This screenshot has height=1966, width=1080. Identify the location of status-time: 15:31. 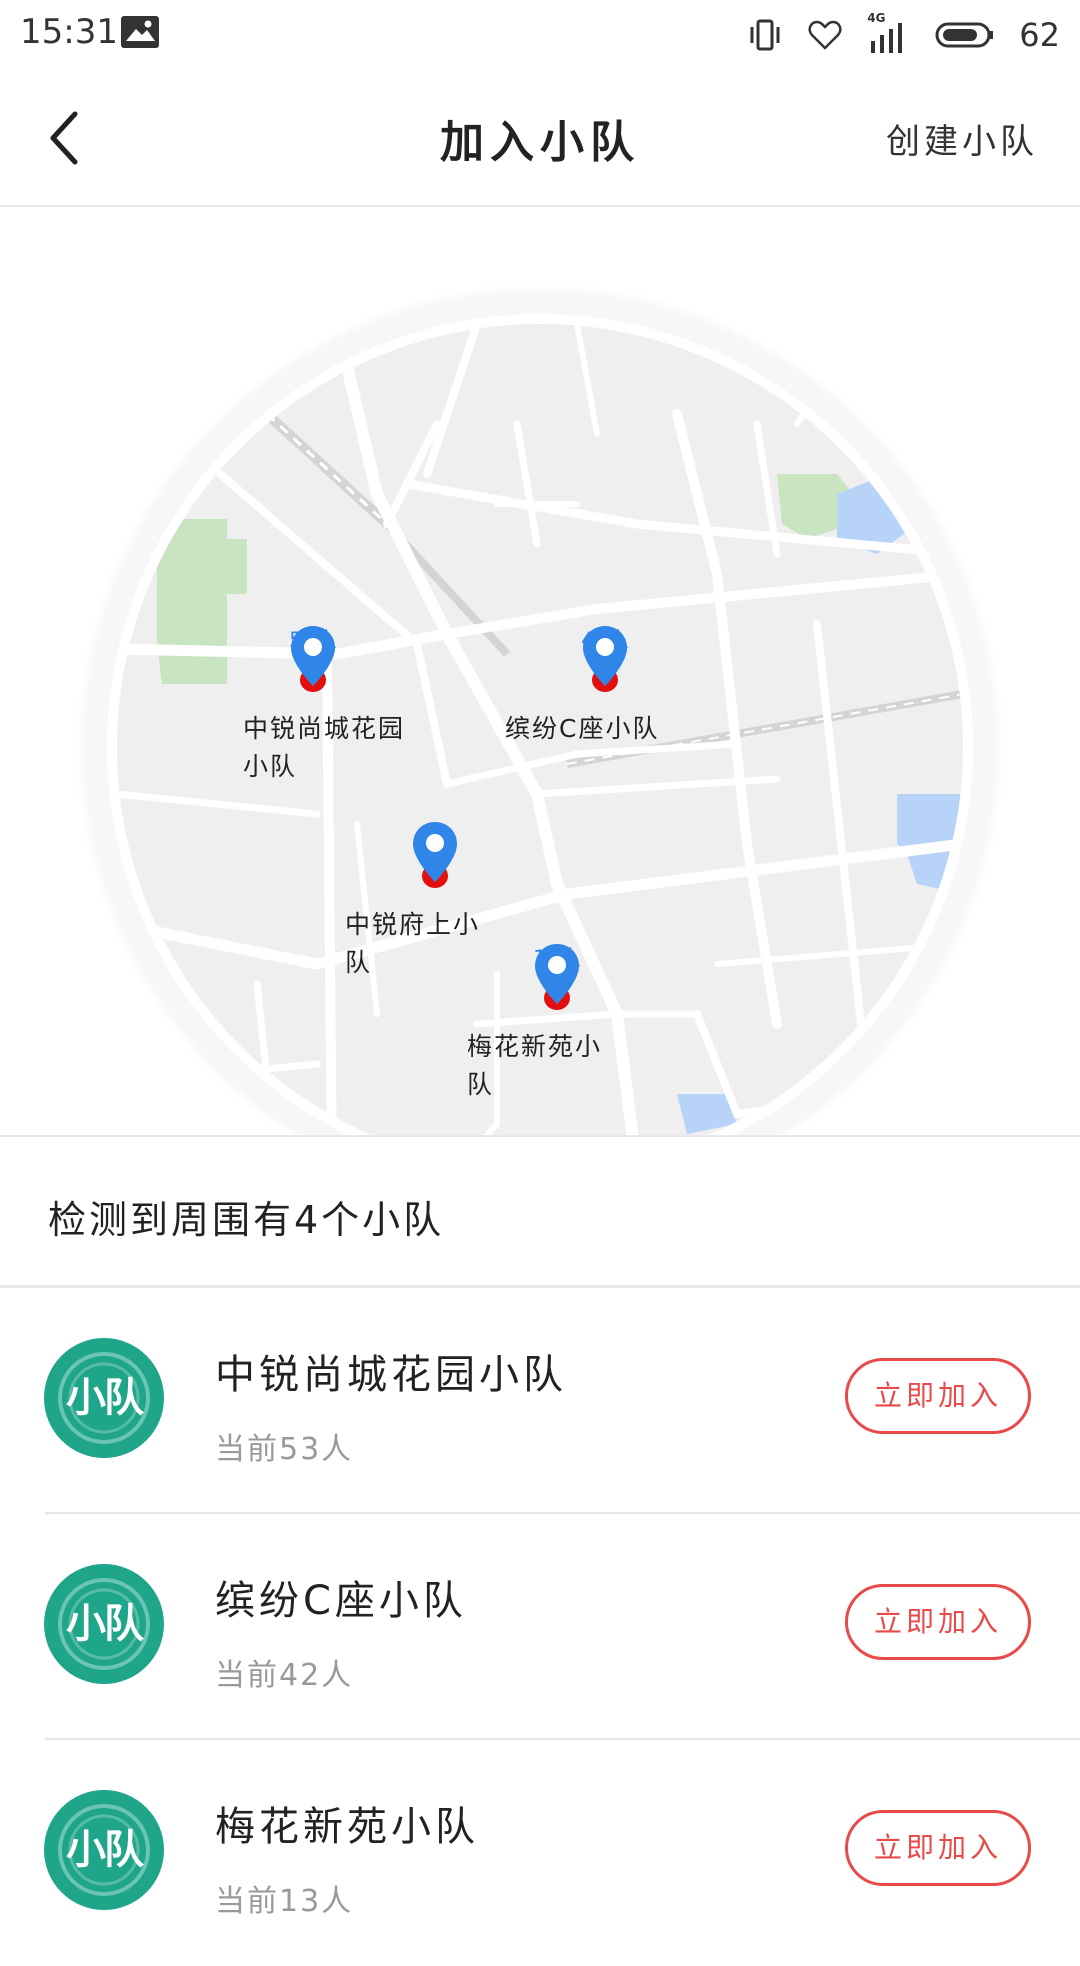
(69, 32).